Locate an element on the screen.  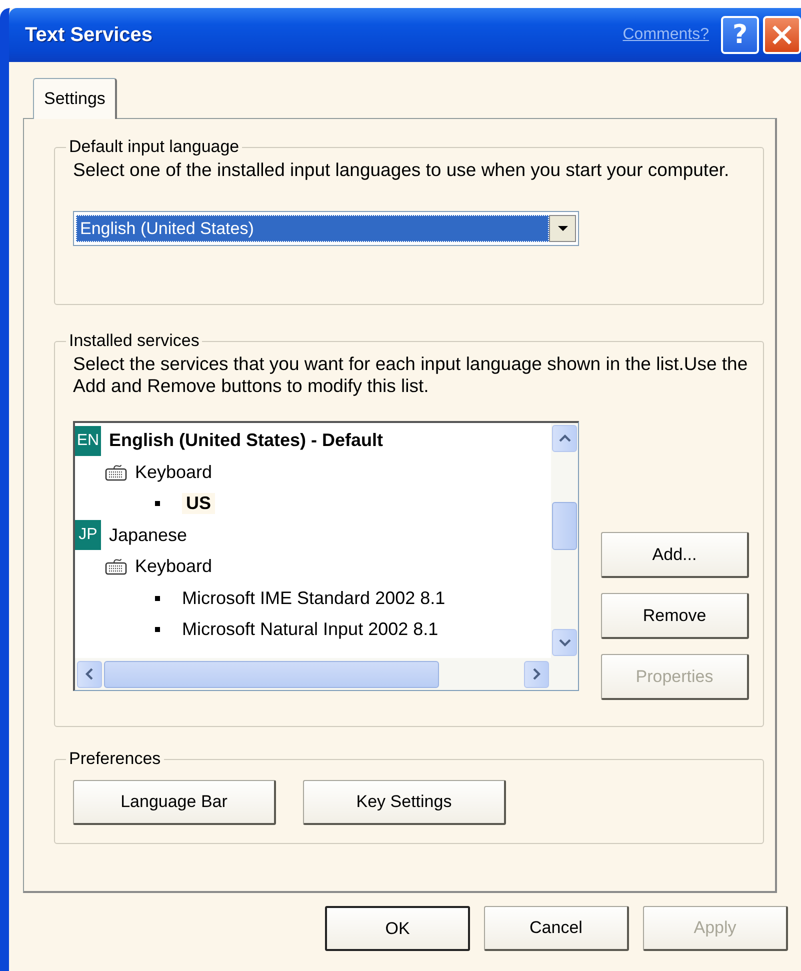
button: Language Bar is located at coordinates (174, 802).